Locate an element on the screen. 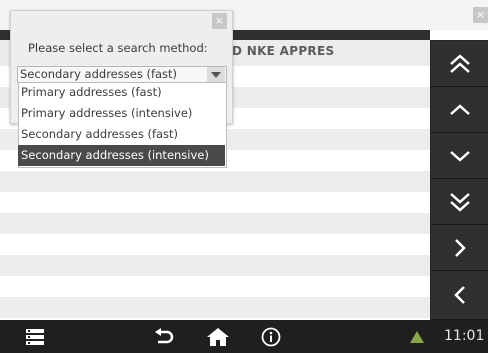 The height and width of the screenshot is (353, 488). chevron-left-icon is located at coordinates (459, 295).